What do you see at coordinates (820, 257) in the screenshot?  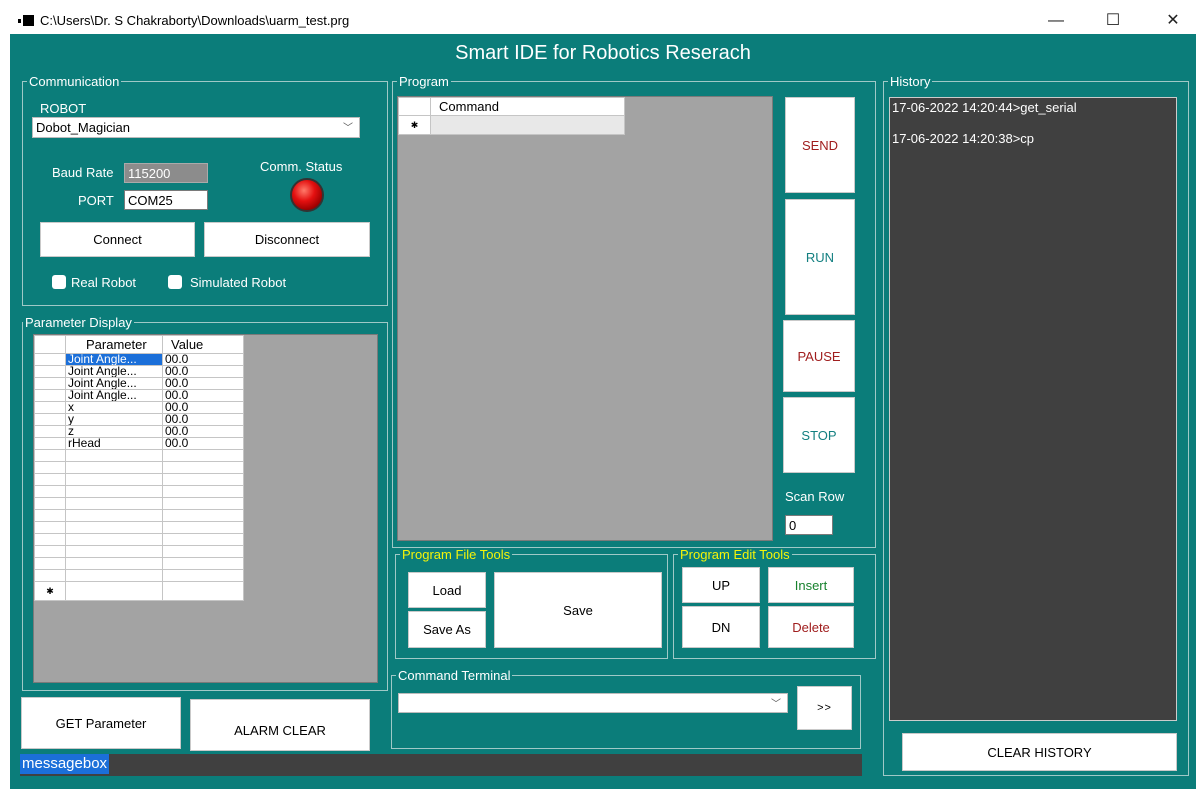 I see `run-button: RUN` at bounding box center [820, 257].